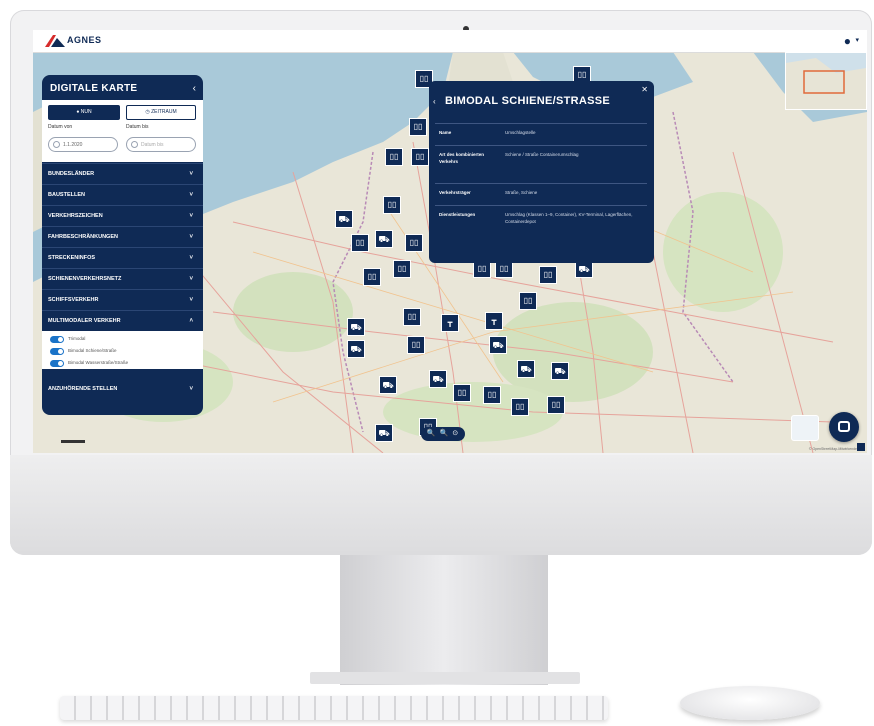 This screenshot has height=726, width=874. I want to click on time-range-button: ◷ ZEITRAUM, so click(161, 112).